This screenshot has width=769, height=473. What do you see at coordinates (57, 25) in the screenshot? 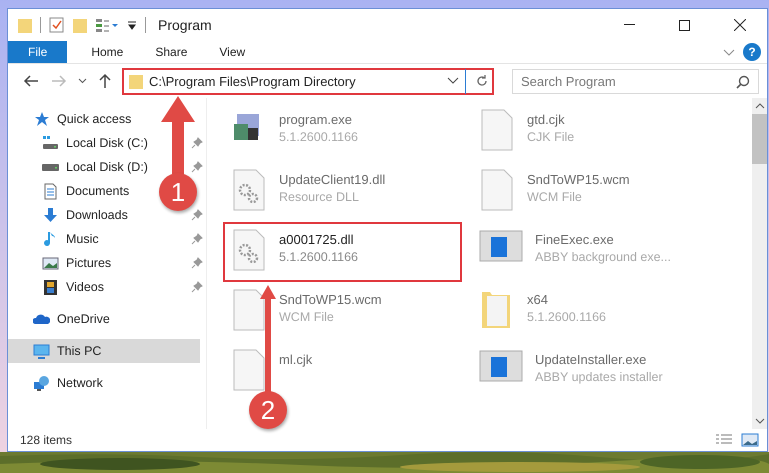
I see `properties-icon` at bounding box center [57, 25].